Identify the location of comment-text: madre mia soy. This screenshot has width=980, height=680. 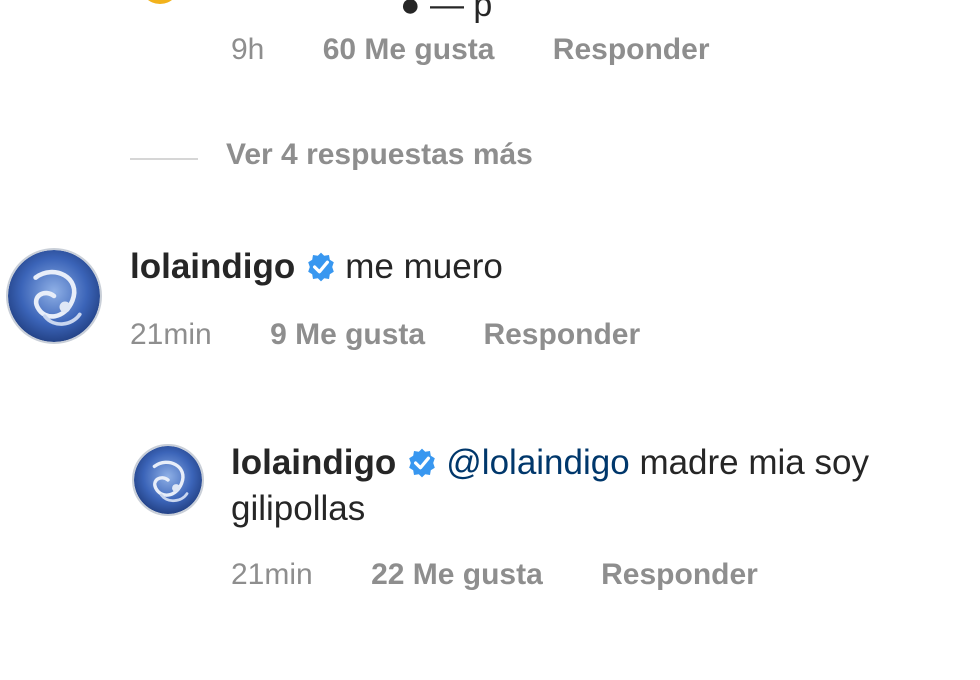
(754, 462).